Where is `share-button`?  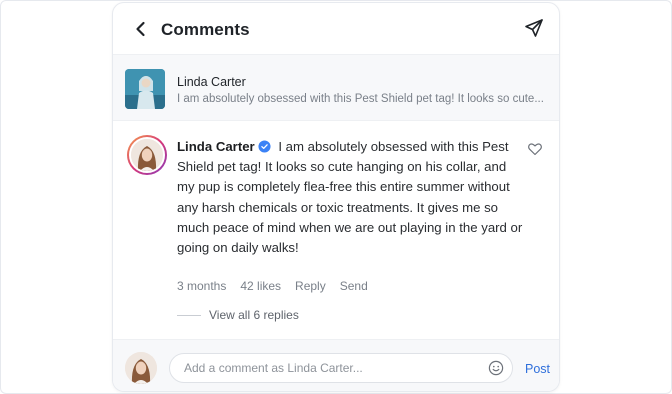 share-button is located at coordinates (534, 28).